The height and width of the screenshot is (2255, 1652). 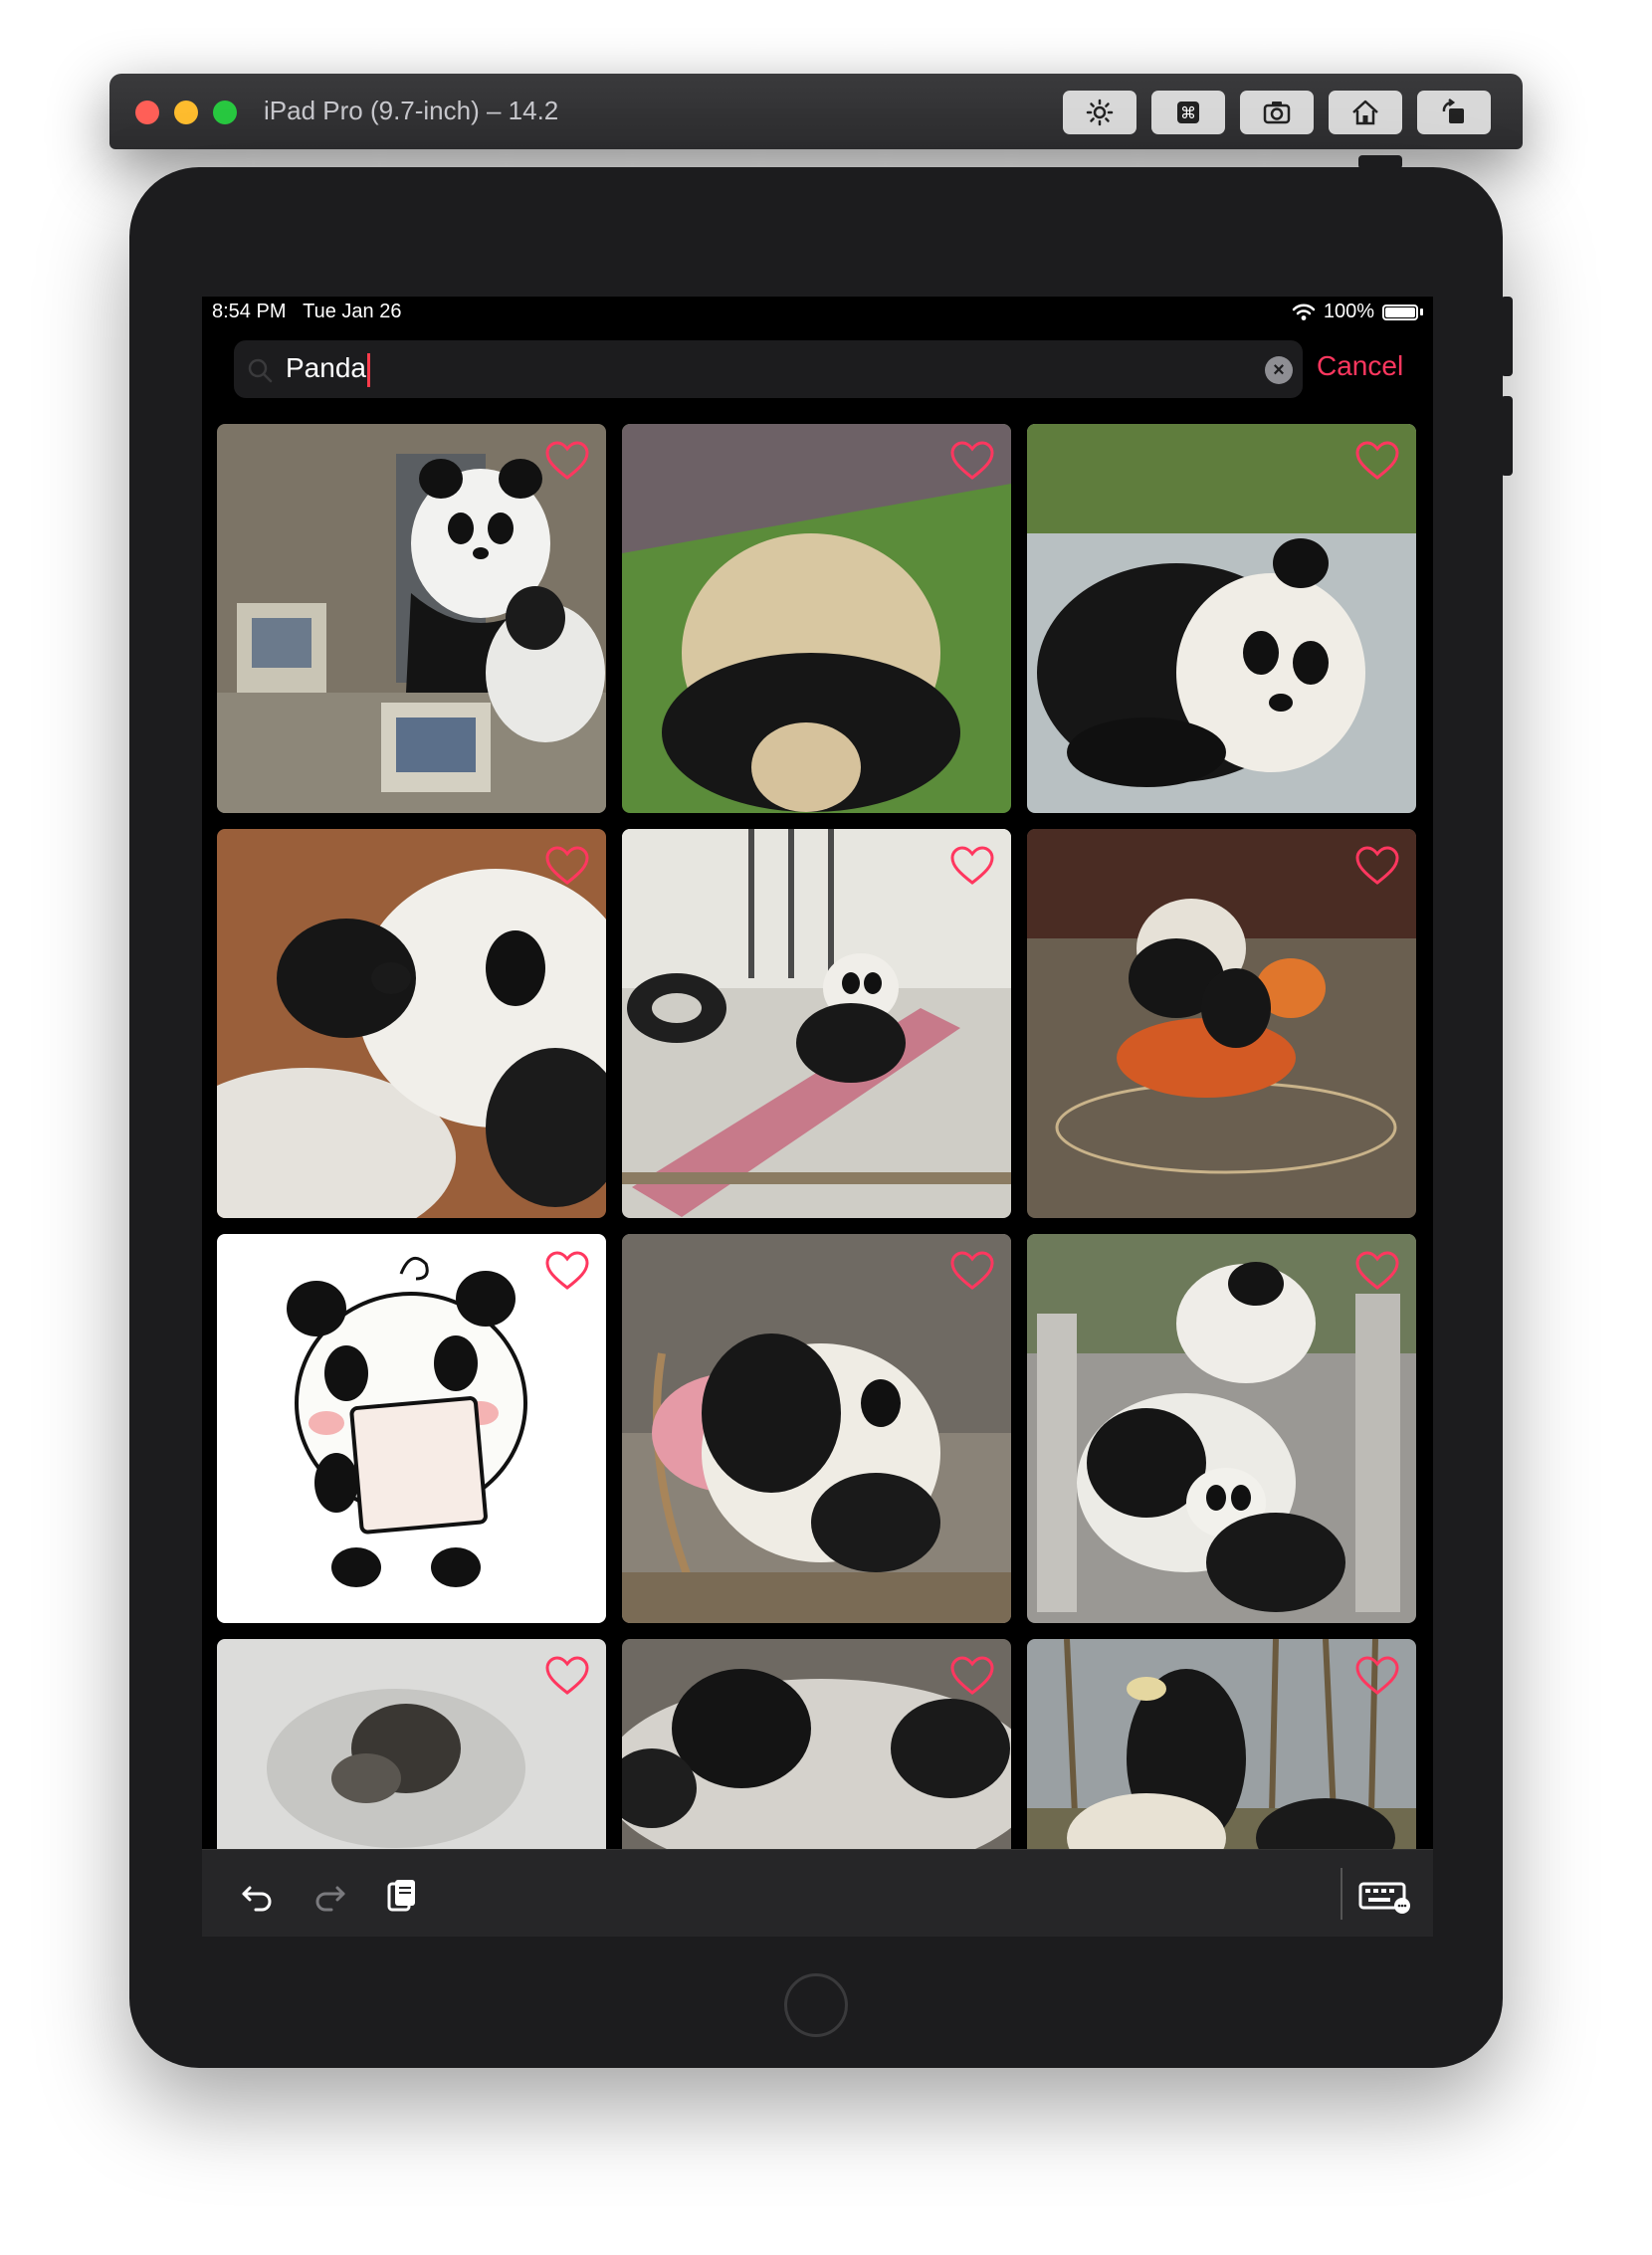 I want to click on panda-rolling-image, so click(x=816, y=618).